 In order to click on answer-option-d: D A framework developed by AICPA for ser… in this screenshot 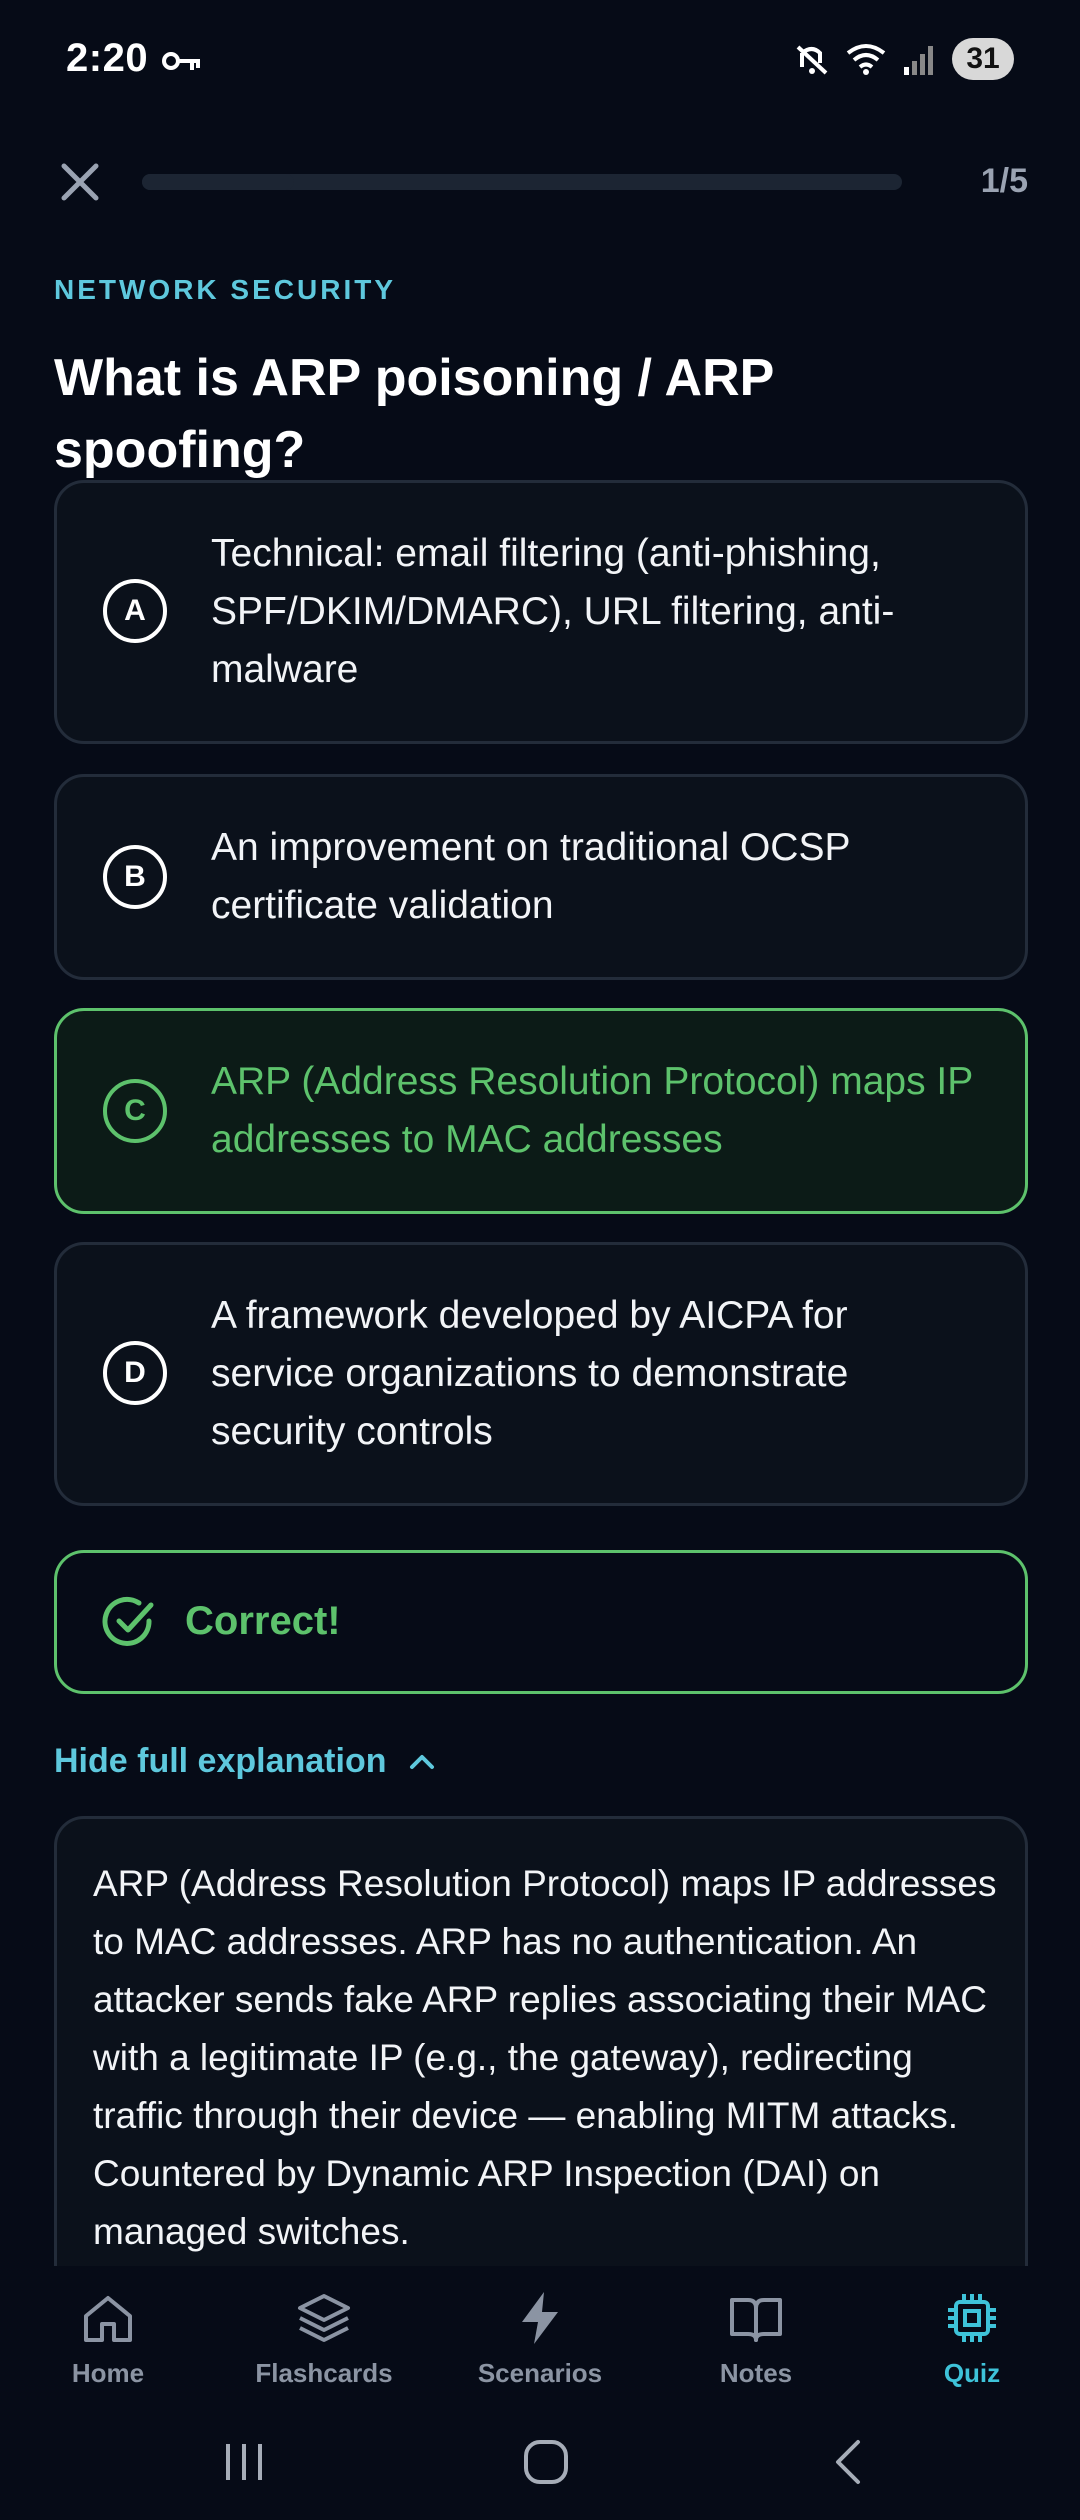, I will do `click(541, 1374)`.